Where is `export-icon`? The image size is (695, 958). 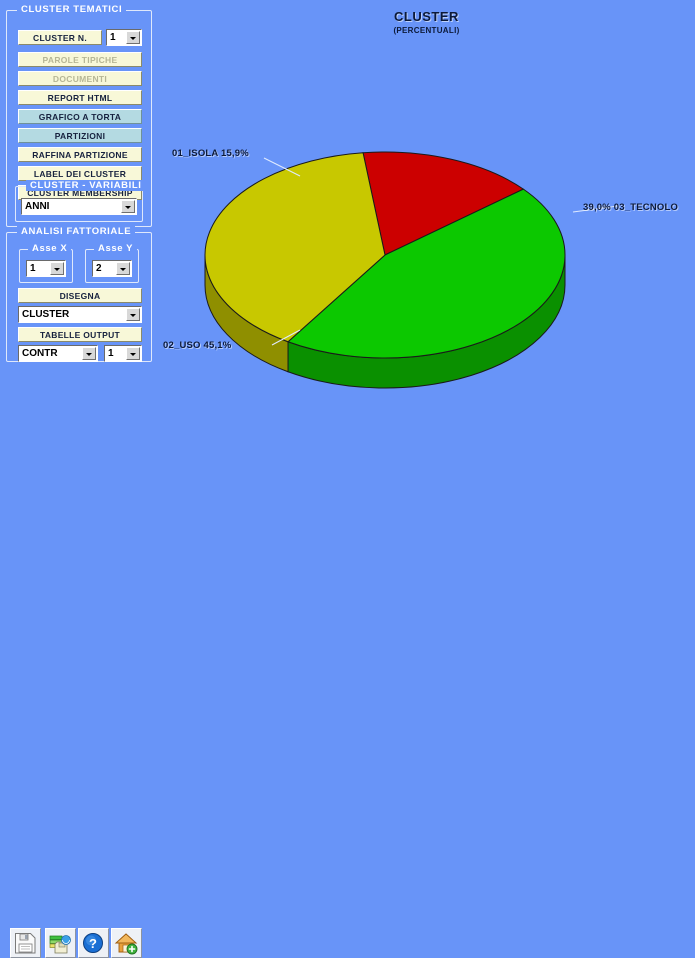
export-icon is located at coordinates (60, 944).